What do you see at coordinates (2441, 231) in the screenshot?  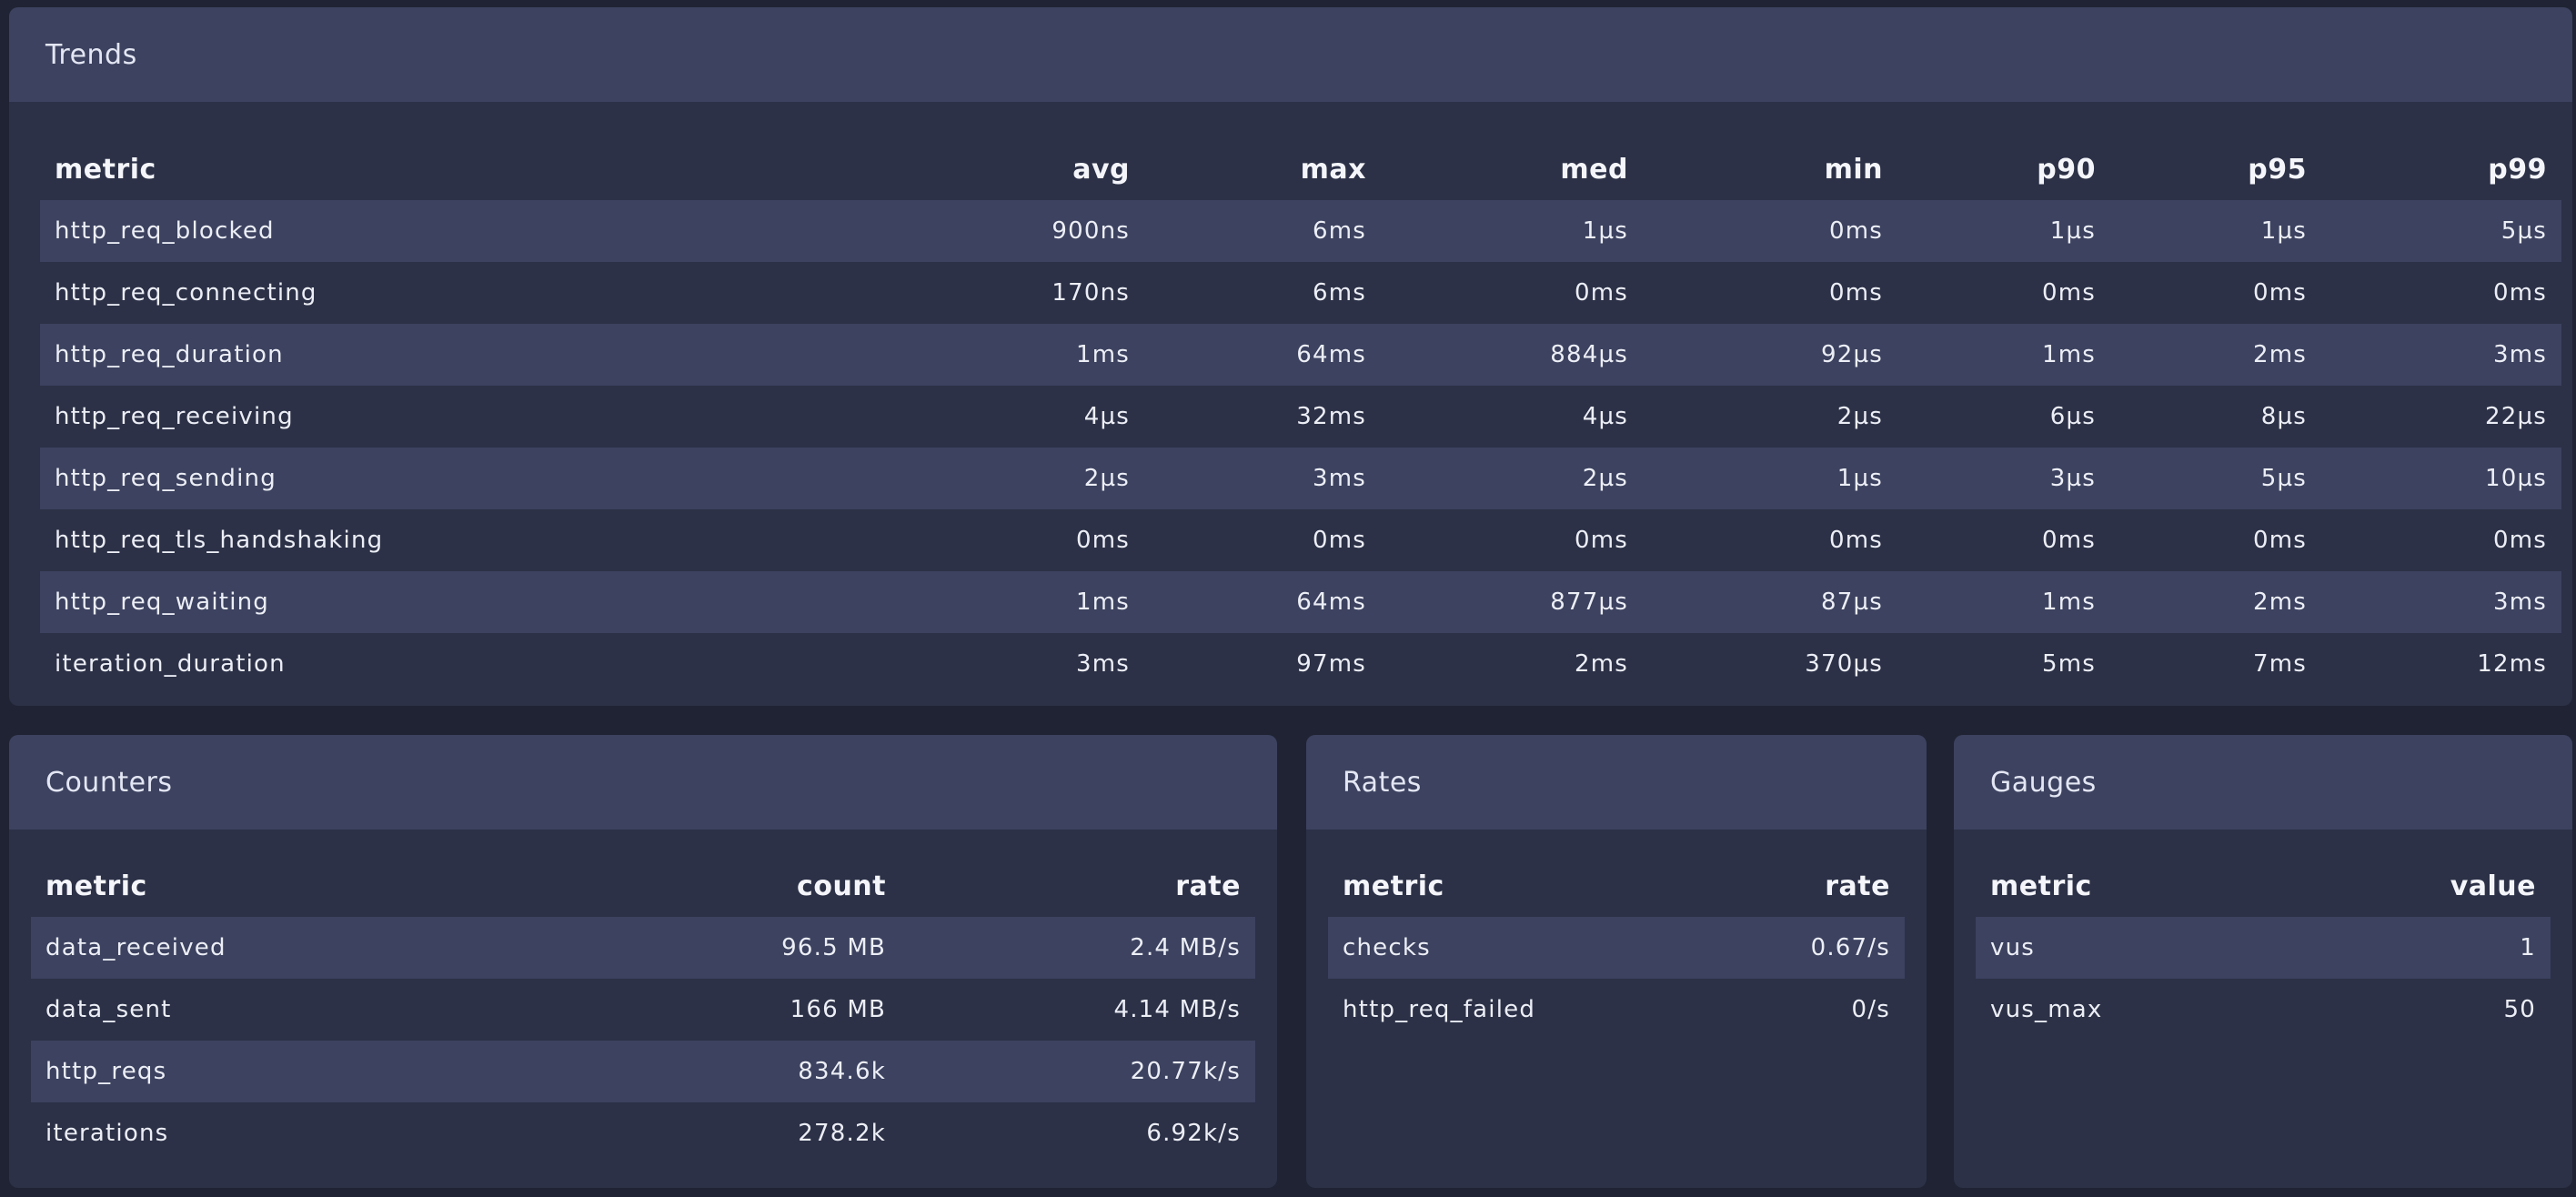 I see `p99-value: 5µs` at bounding box center [2441, 231].